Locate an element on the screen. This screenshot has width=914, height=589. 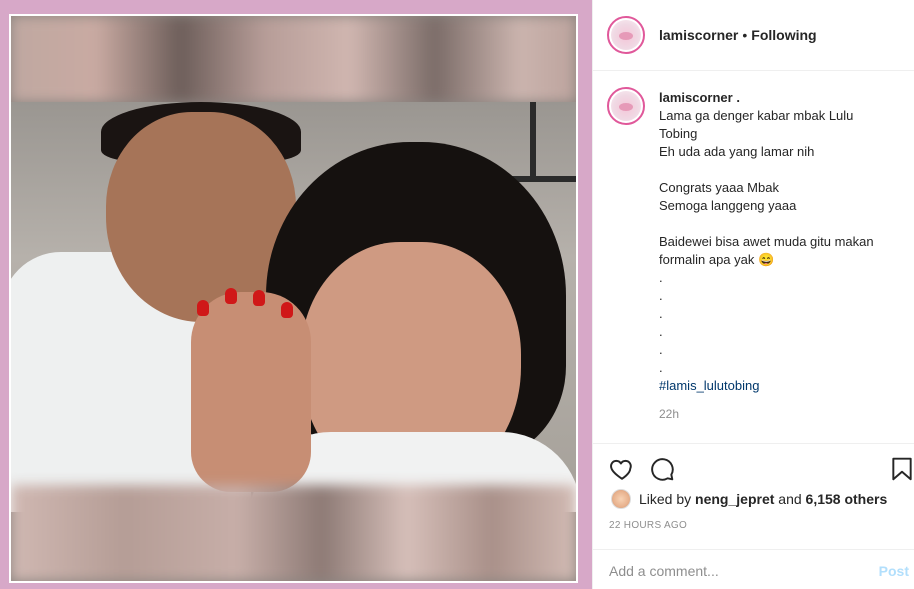
likes-row: Liked by neng_jepret and 6,158 others is located at coordinates (749, 499).